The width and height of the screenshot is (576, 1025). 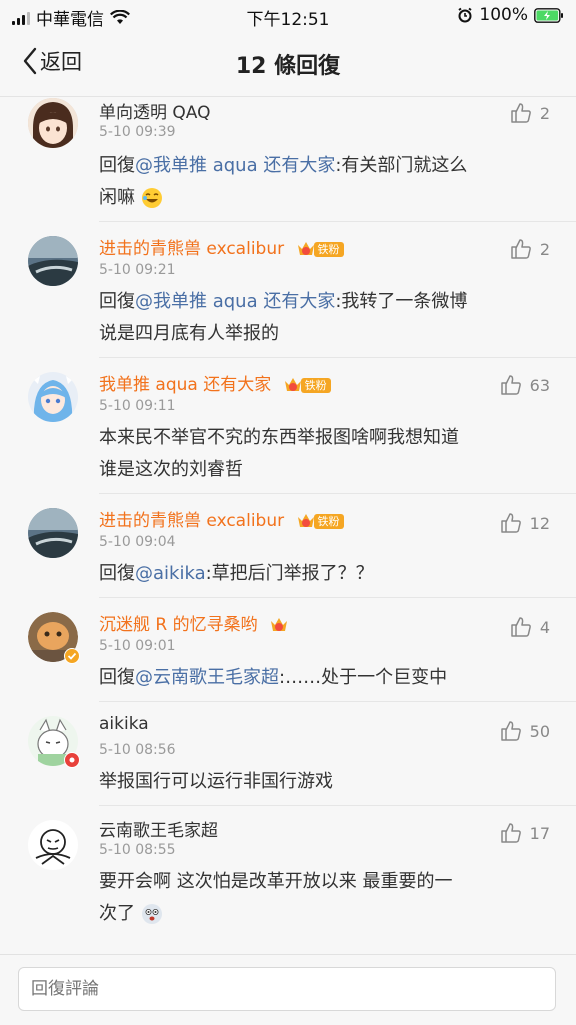 I want to click on reply-input, so click(x=287, y=989).